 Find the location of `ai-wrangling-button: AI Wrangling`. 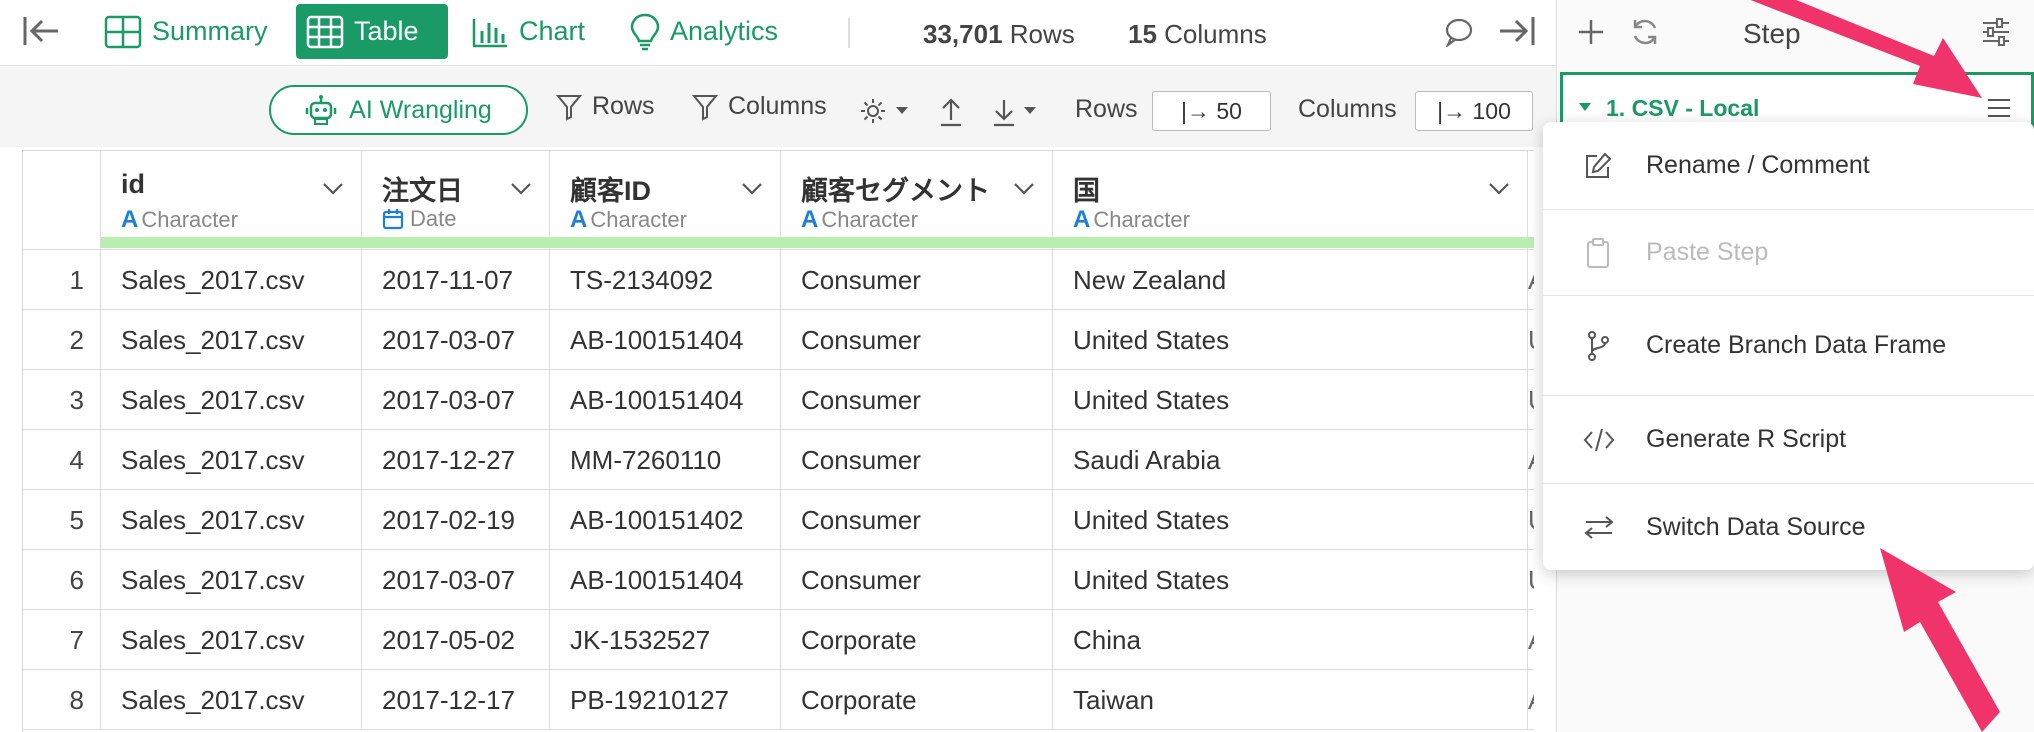

ai-wrangling-button: AI Wrangling is located at coordinates (398, 110).